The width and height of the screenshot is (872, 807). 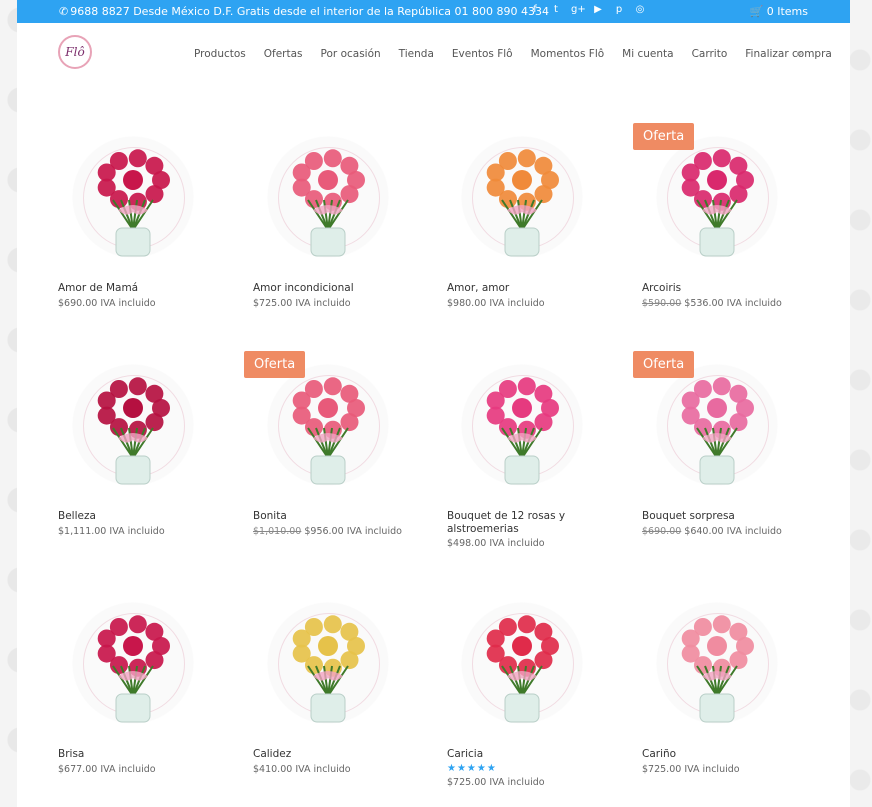 I want to click on old-price: $690.00, so click(x=662, y=531).